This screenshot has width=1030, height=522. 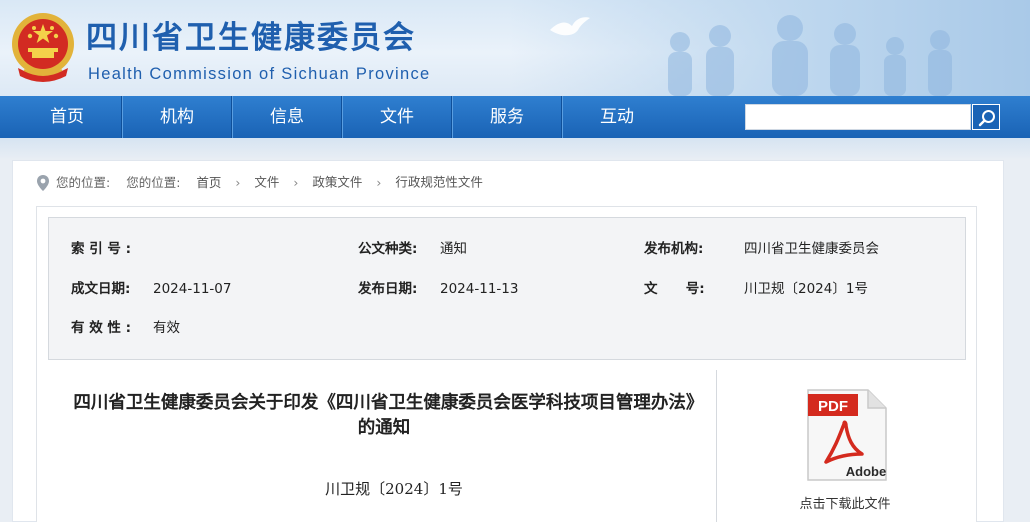 What do you see at coordinates (388, 249) in the screenshot?
I see `doc-type-label: 公文种类:` at bounding box center [388, 249].